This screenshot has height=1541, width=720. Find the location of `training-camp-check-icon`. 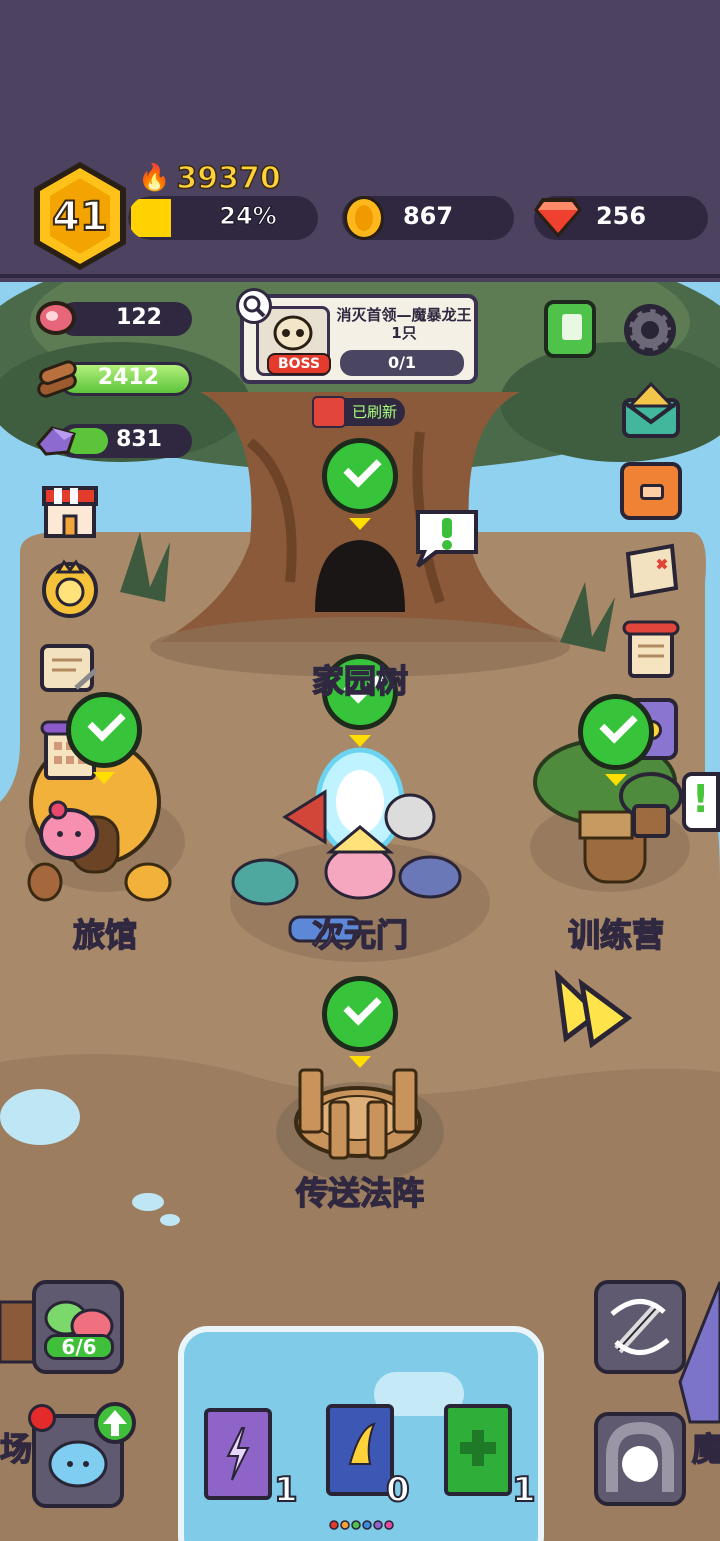

training-camp-check-icon is located at coordinates (616, 732).